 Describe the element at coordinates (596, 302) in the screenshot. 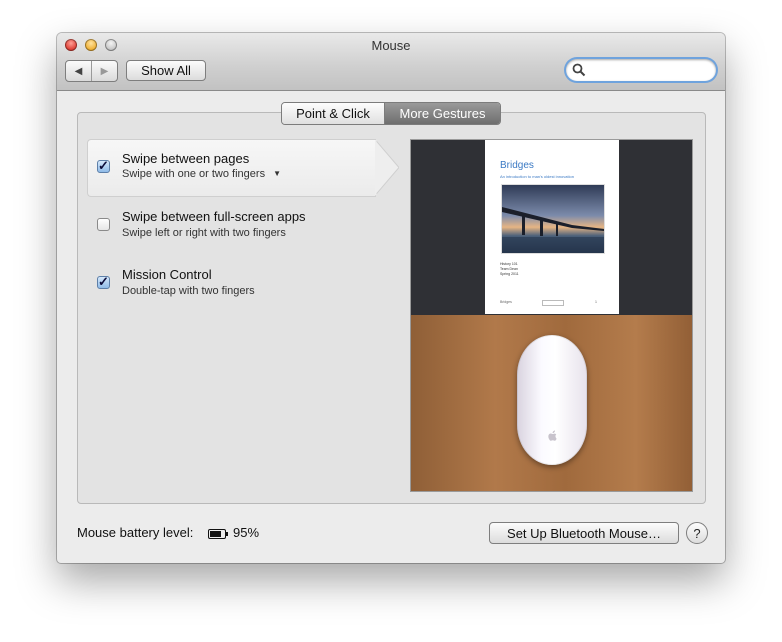

I see `preview-doc-page-number: 1` at that location.